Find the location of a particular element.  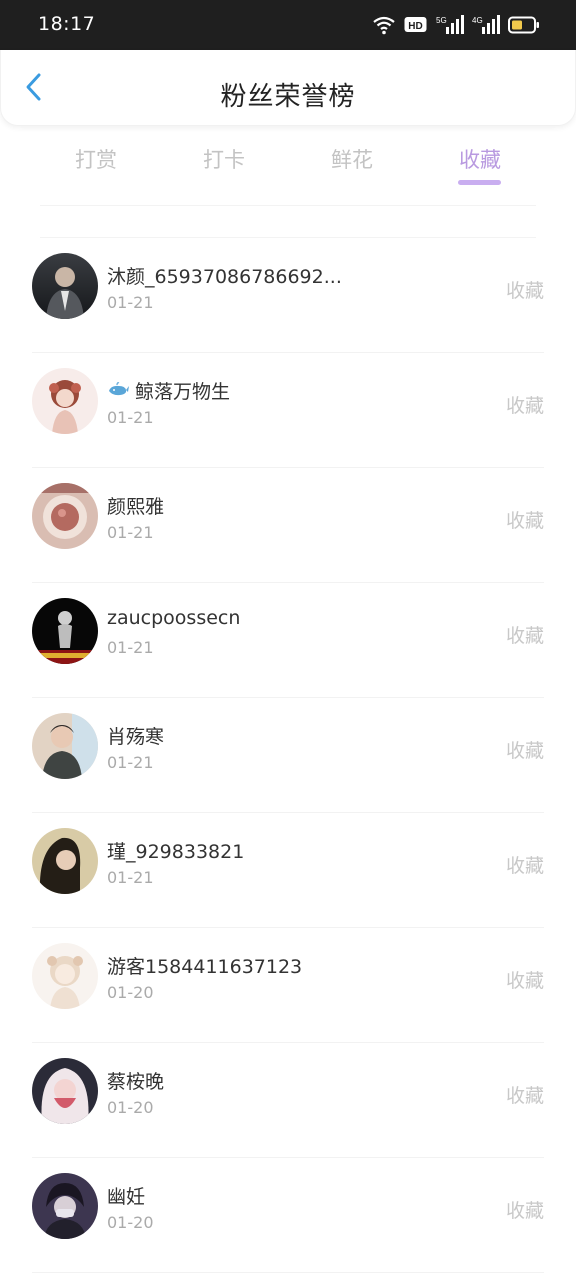

list-item: 鲸落万物生 01-21 收藏 is located at coordinates (288, 410).